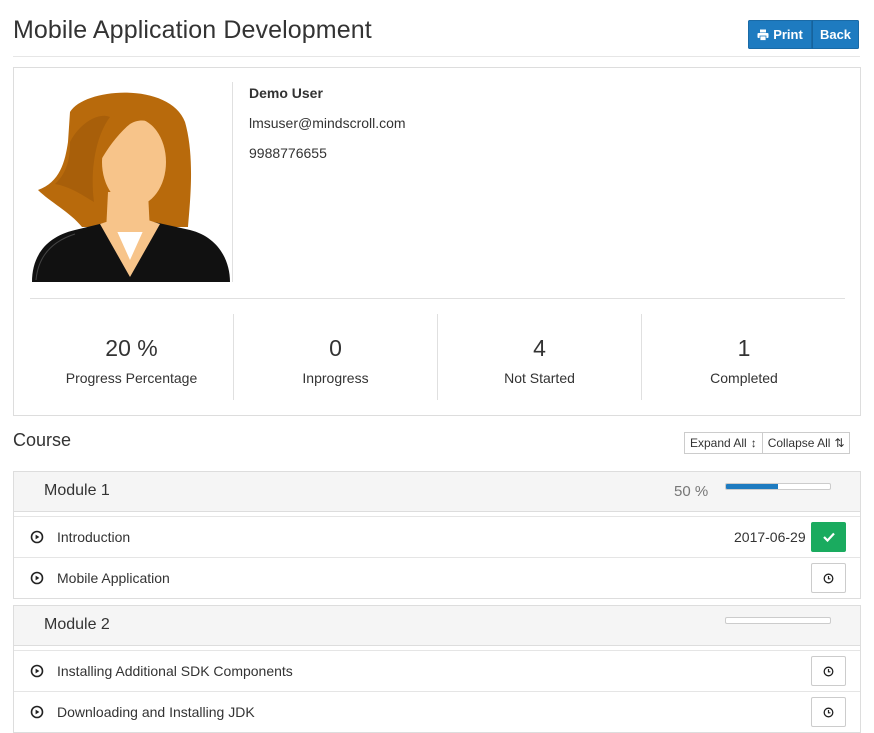 This screenshot has height=733, width=874. Describe the element at coordinates (113, 578) in the screenshot. I see `lesson-title: Mobile Application` at that location.